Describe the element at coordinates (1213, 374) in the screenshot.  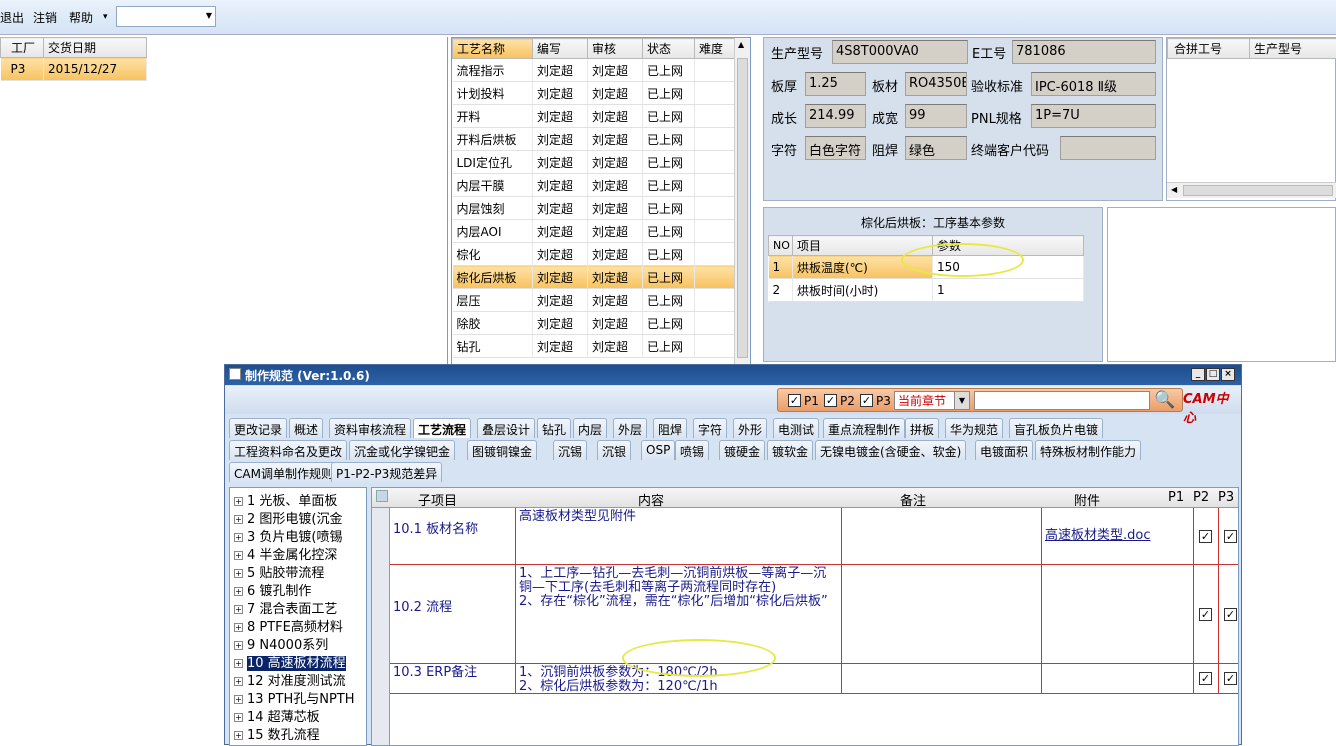
I see `maximize-icon: □` at that location.